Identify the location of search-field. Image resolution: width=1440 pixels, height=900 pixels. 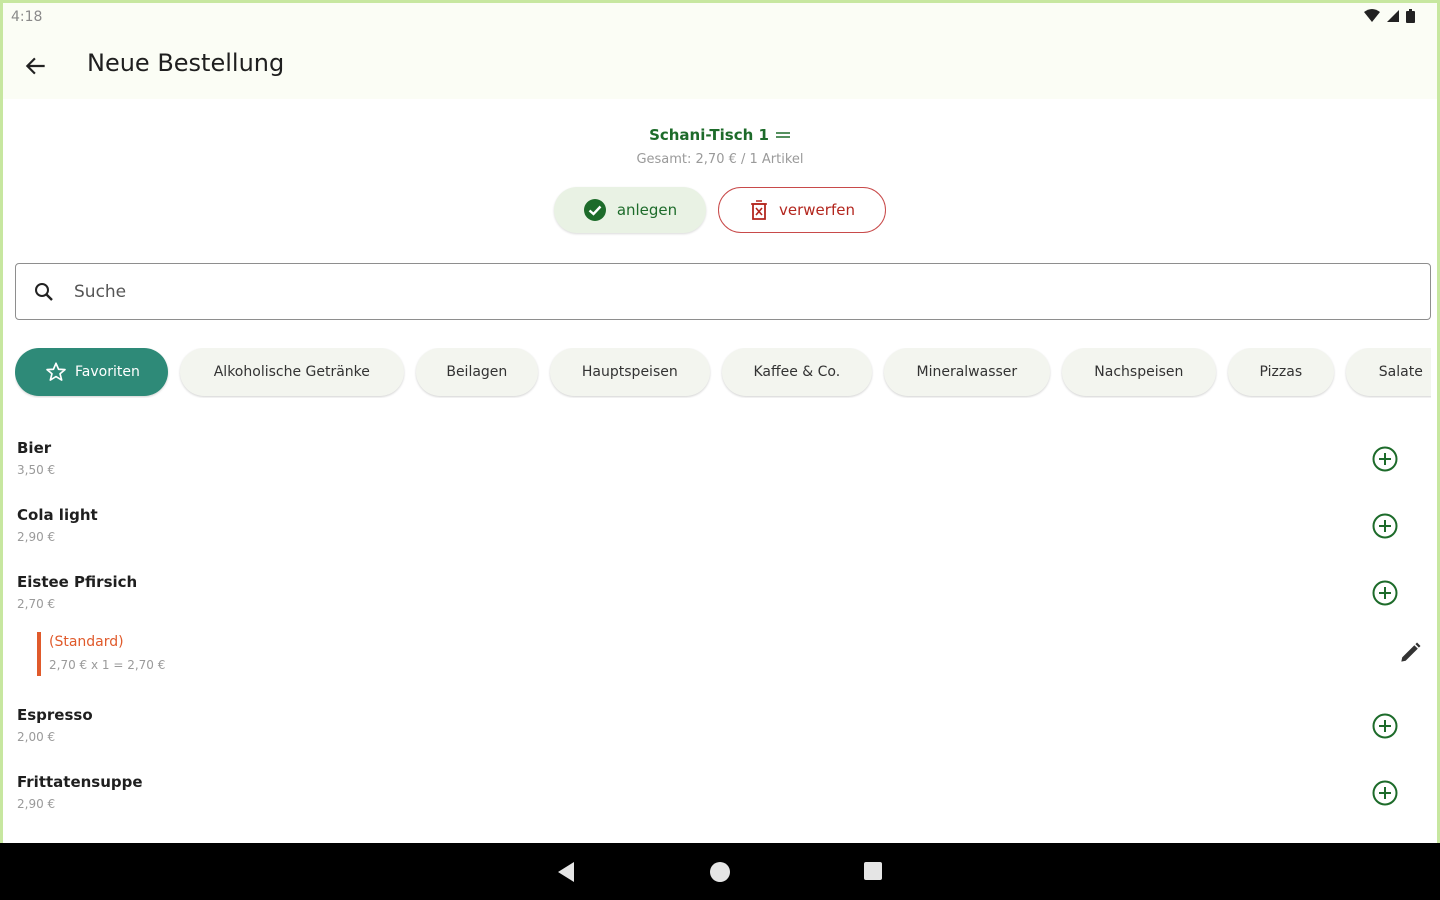
(723, 291).